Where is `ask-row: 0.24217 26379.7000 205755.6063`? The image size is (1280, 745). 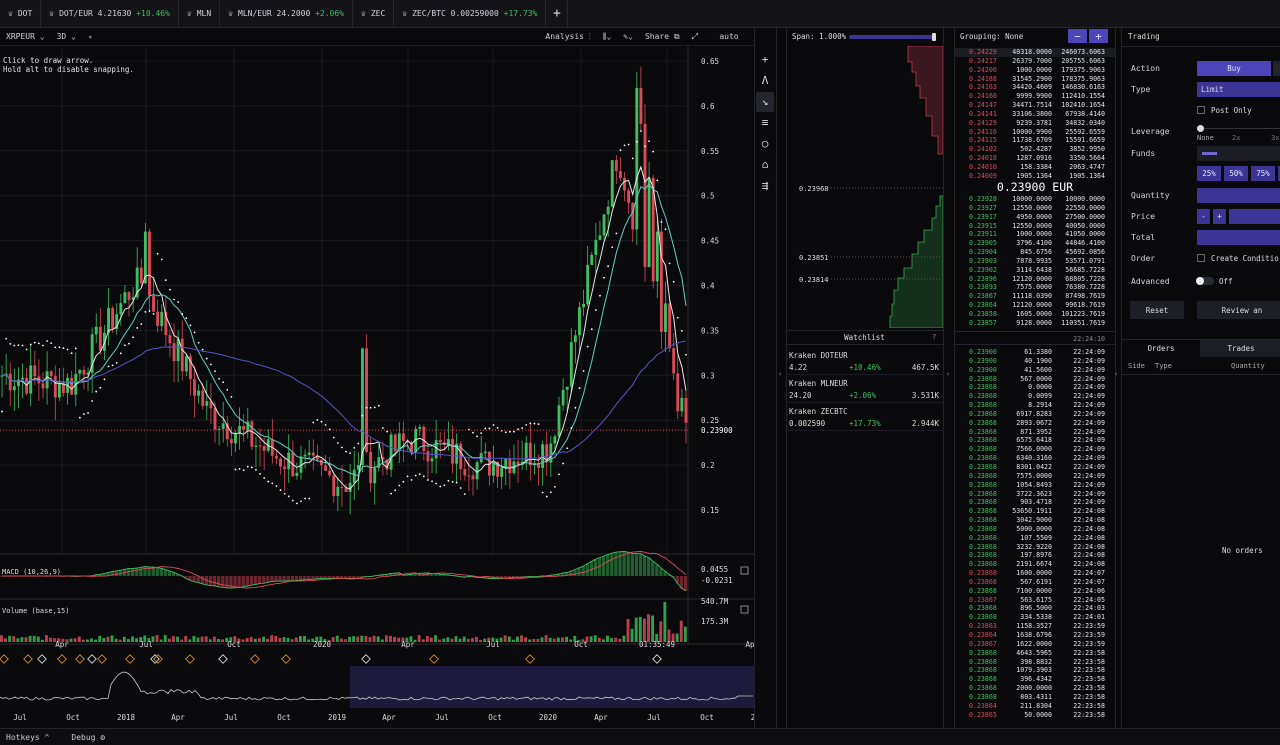 ask-row: 0.24217 26379.7000 205755.6063 is located at coordinates (1035, 61).